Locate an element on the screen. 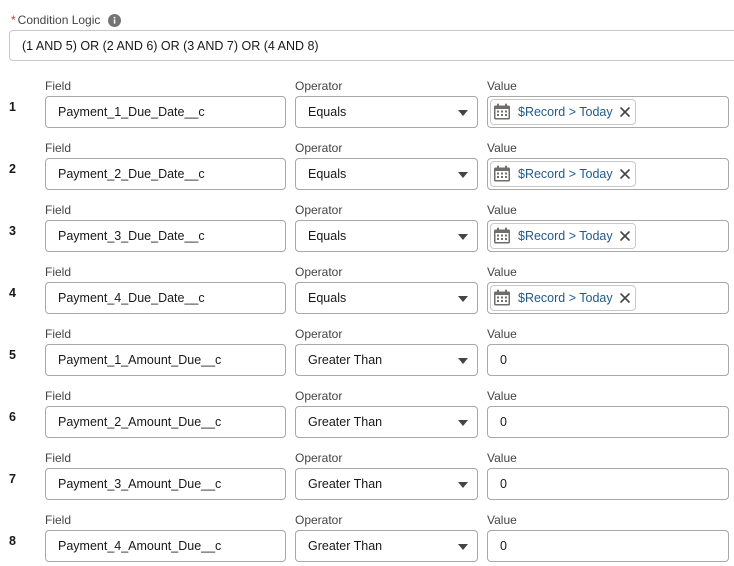 This screenshot has height=566, width=734. info-icon is located at coordinates (115, 20).